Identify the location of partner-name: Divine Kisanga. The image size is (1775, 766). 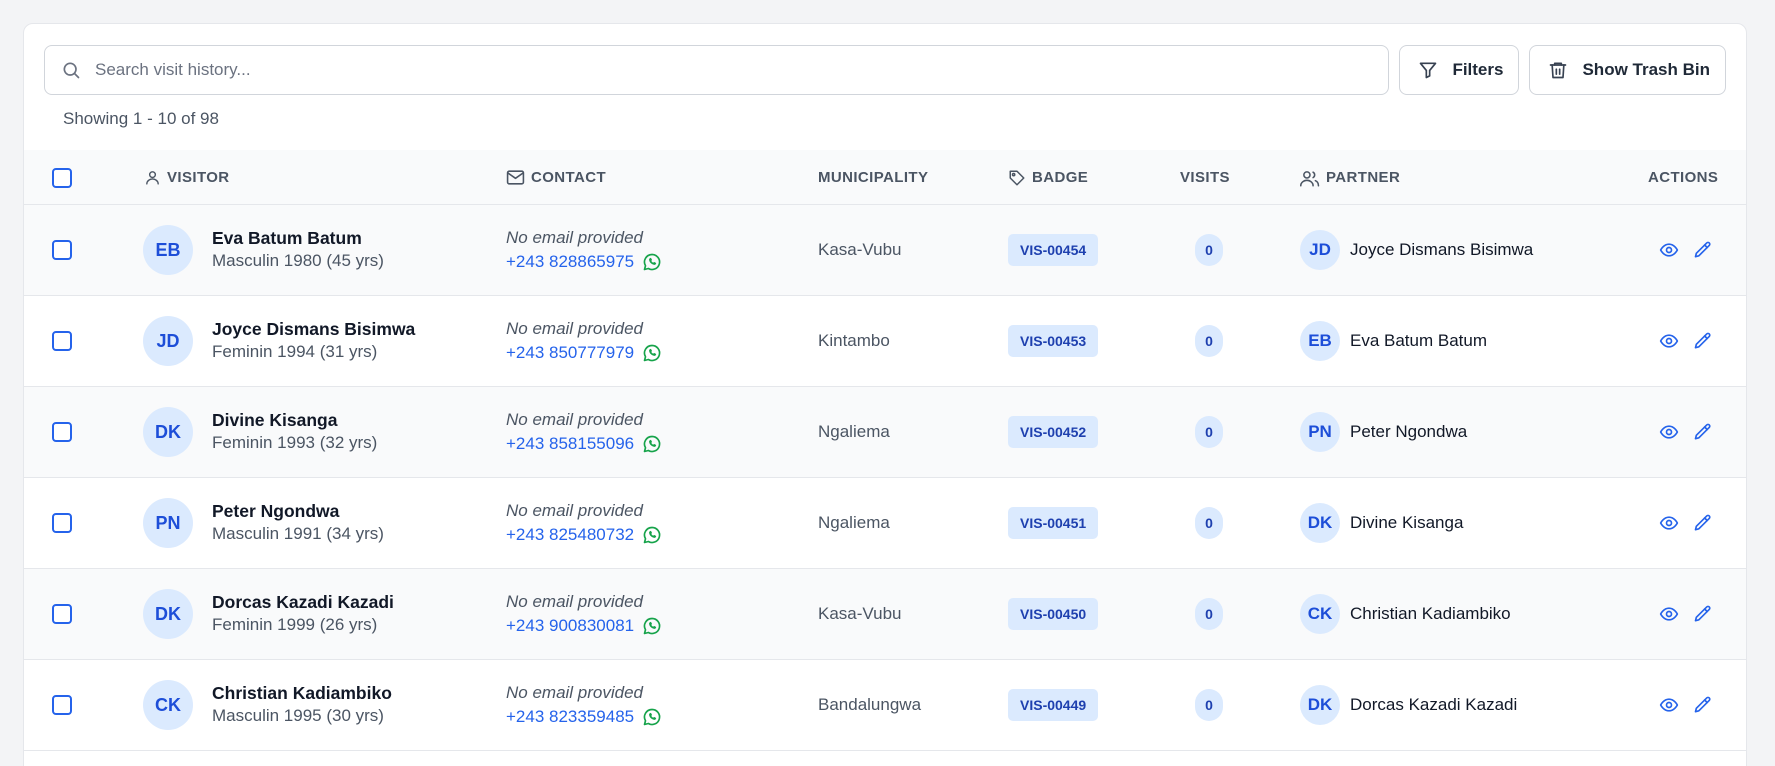
(1406, 523).